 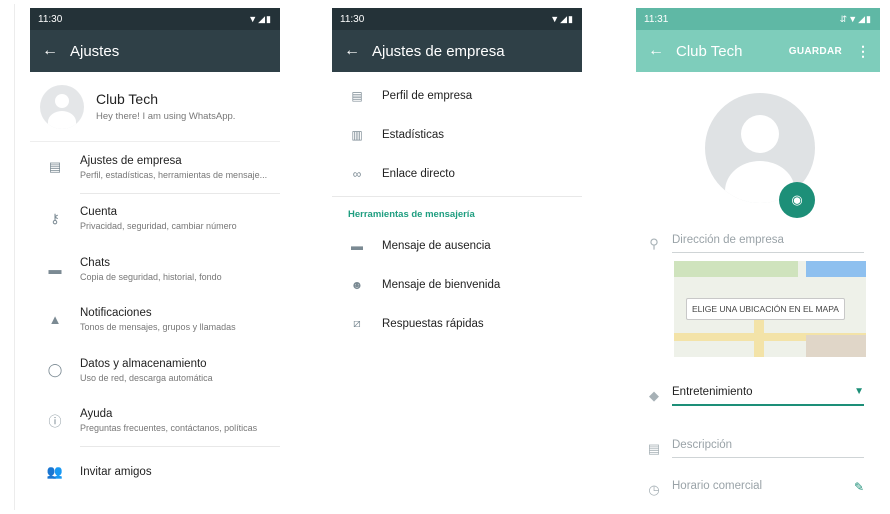 What do you see at coordinates (357, 245) in the screenshot?
I see `away-message-icon: ▬` at bounding box center [357, 245].